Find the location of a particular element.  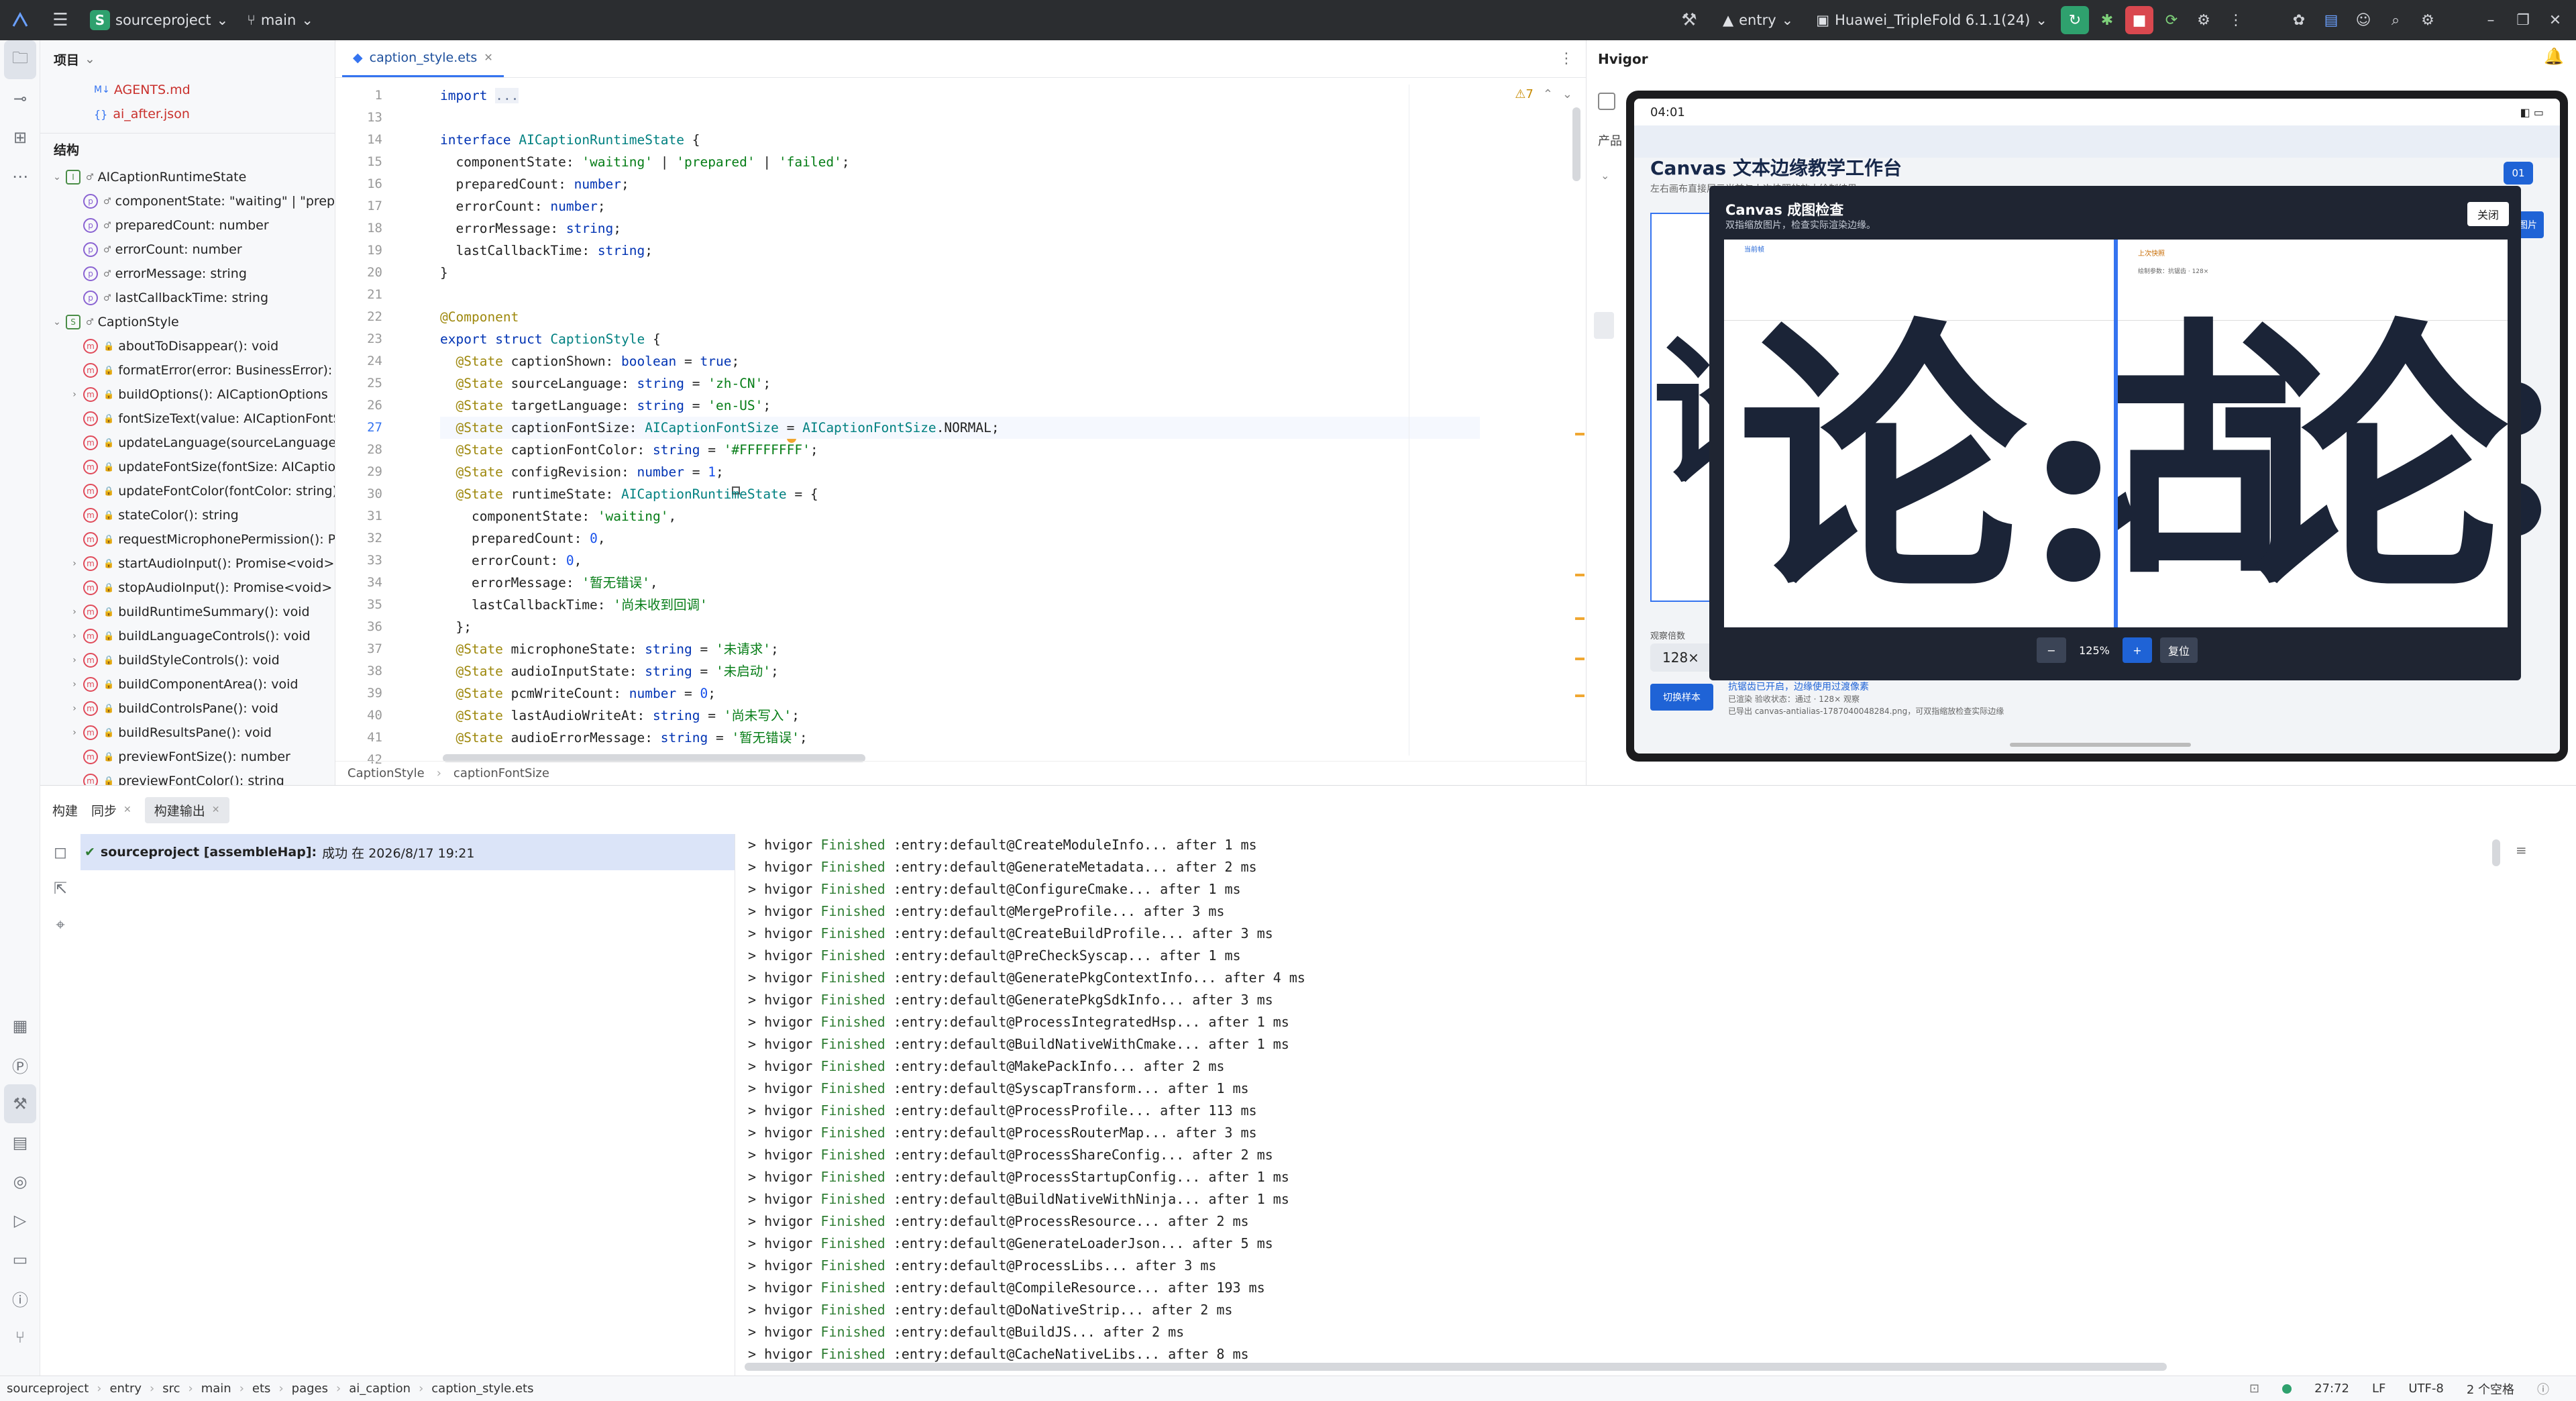

breadcrumb-item: captionFontSize is located at coordinates (501, 773).